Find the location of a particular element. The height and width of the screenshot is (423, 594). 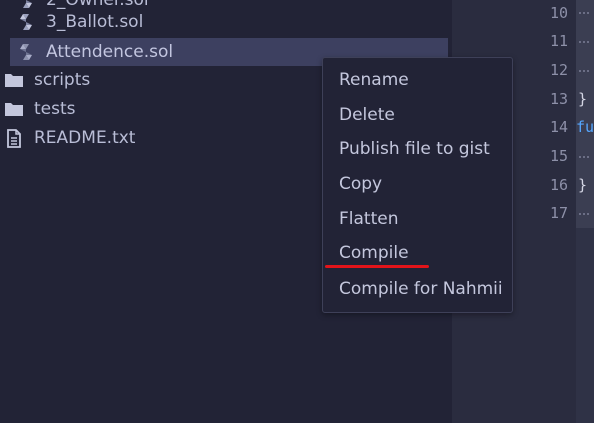

folder-item-label: tests is located at coordinates (55, 109).